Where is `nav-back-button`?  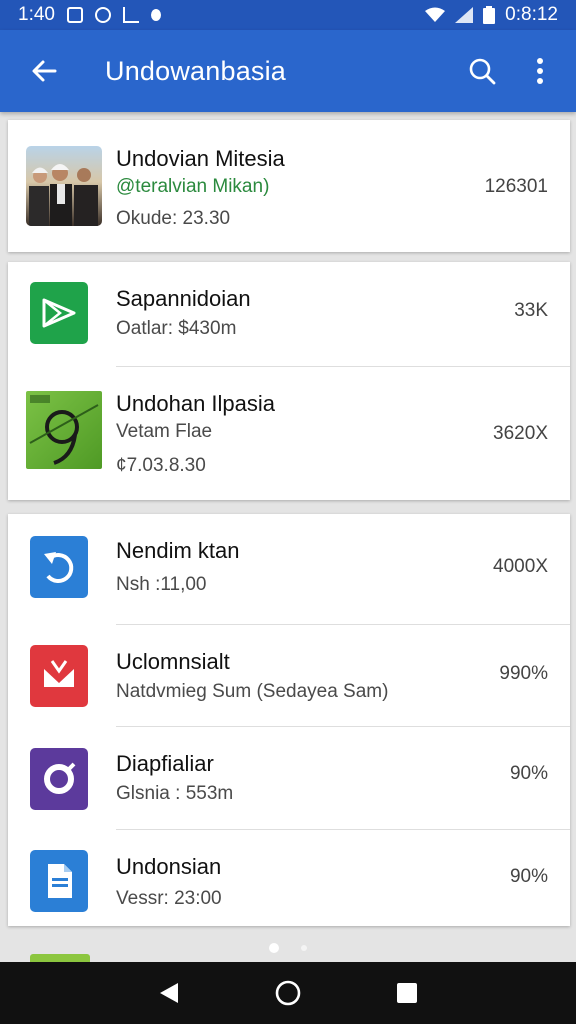
nav-back-button is located at coordinates (169, 993).